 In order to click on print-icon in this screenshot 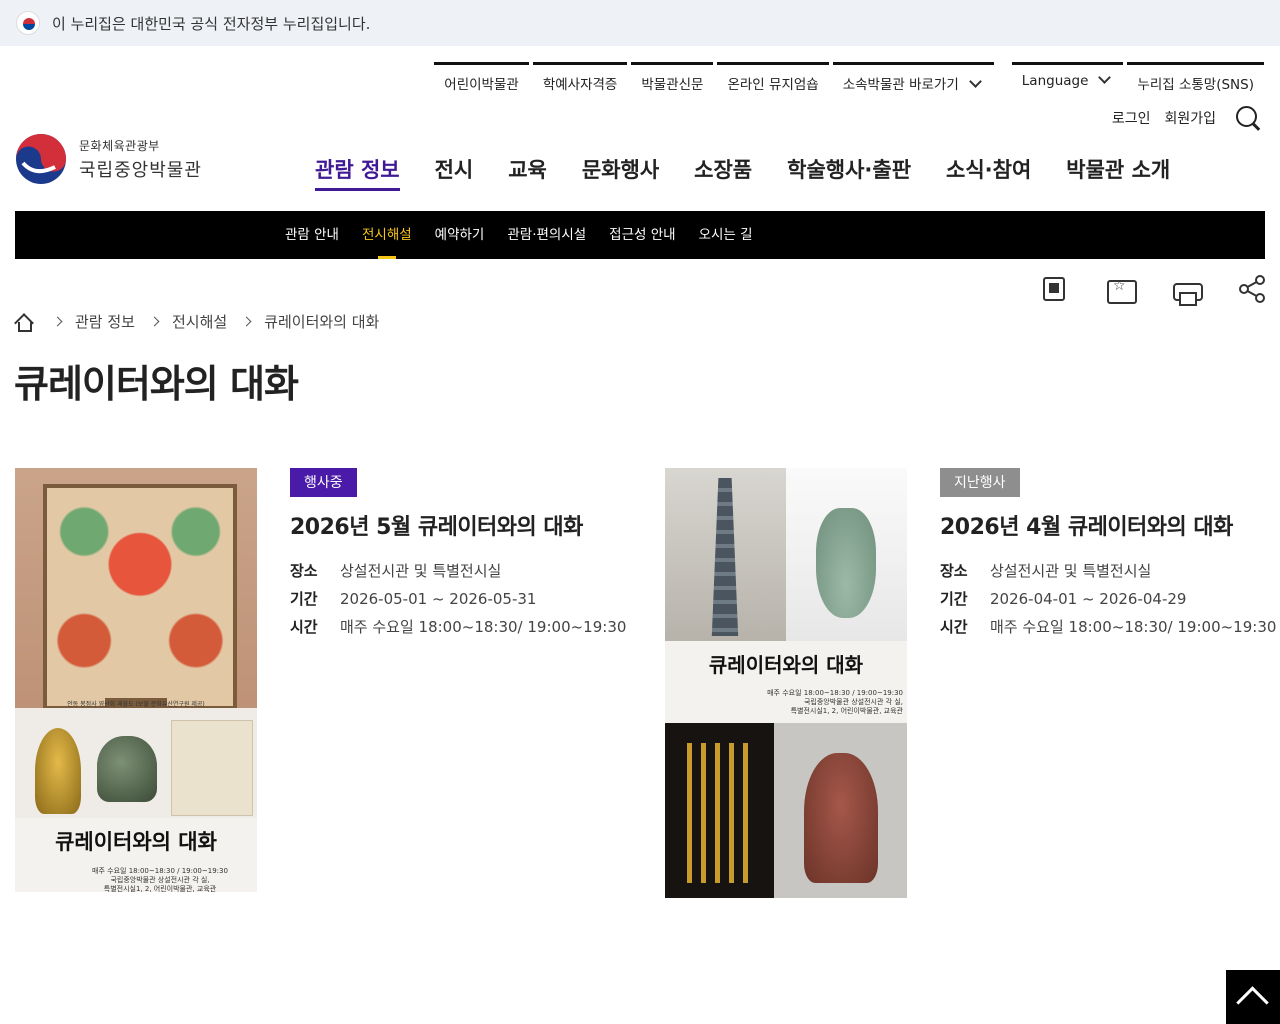, I will do `click(1187, 290)`.